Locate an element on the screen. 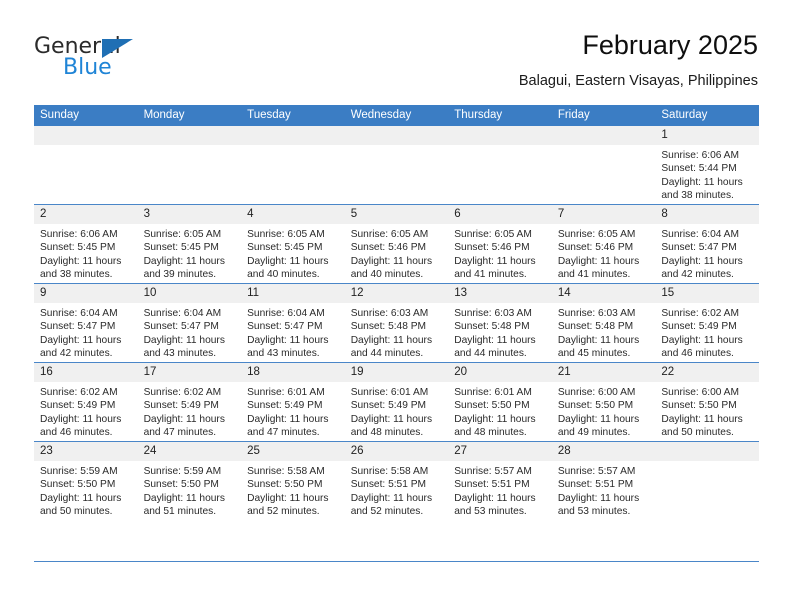  day-number is located at coordinates (293, 135).